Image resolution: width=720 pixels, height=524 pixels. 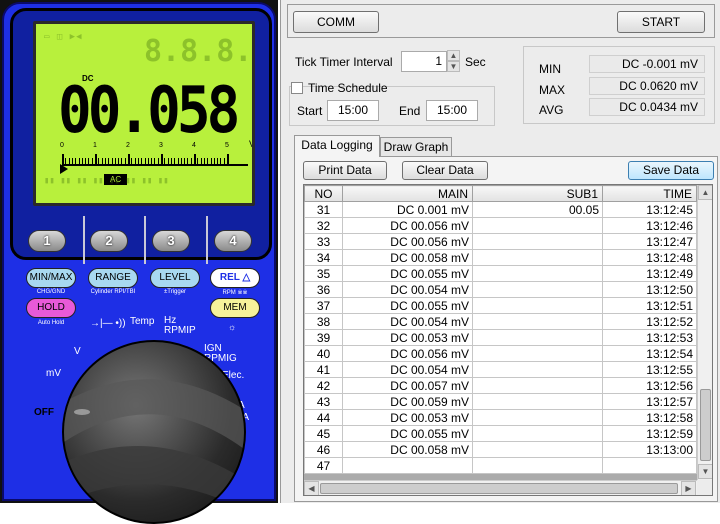 I want to click on cell-no: 42, so click(x=323, y=385).